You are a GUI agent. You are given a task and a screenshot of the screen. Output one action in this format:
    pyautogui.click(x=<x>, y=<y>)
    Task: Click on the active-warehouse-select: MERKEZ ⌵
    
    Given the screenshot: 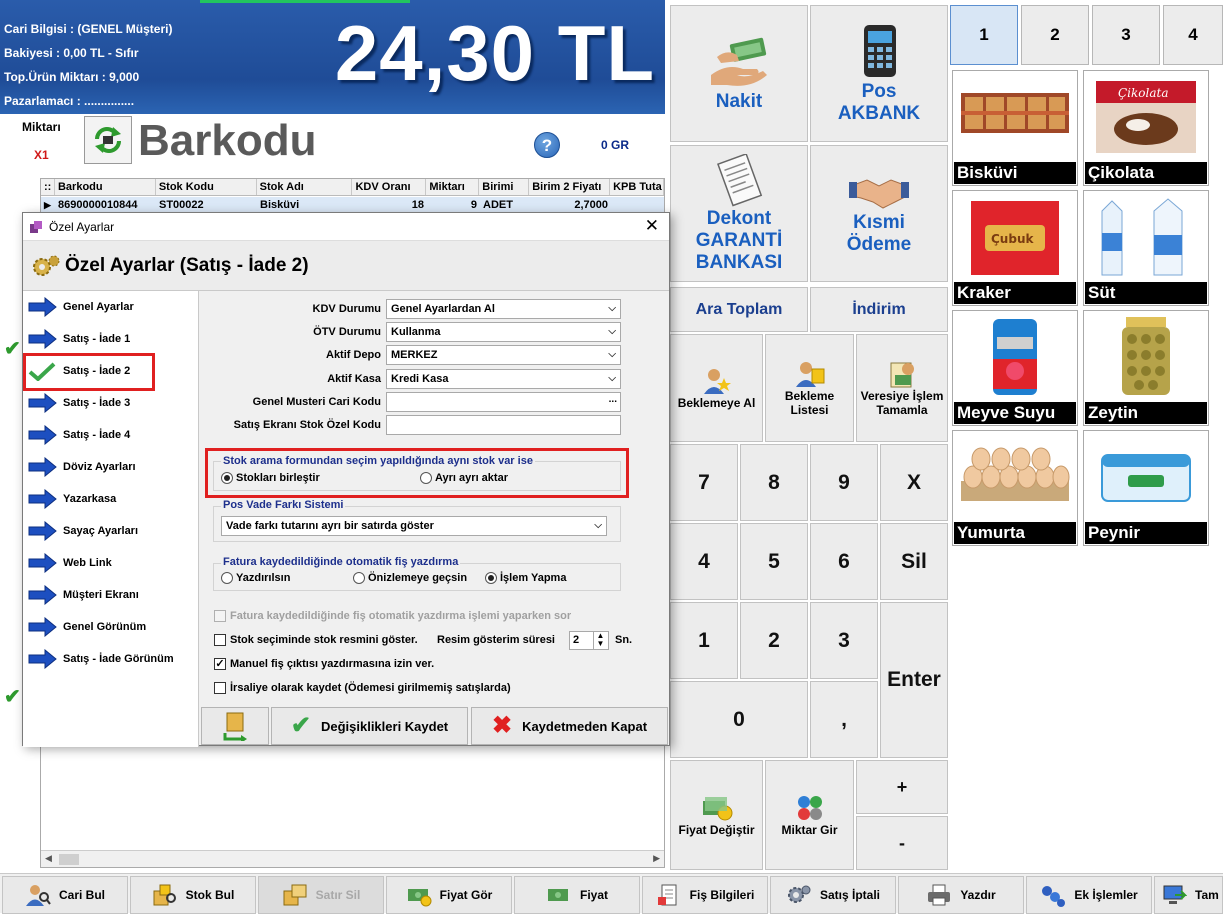 What is the action you would take?
    pyautogui.click(x=503, y=355)
    